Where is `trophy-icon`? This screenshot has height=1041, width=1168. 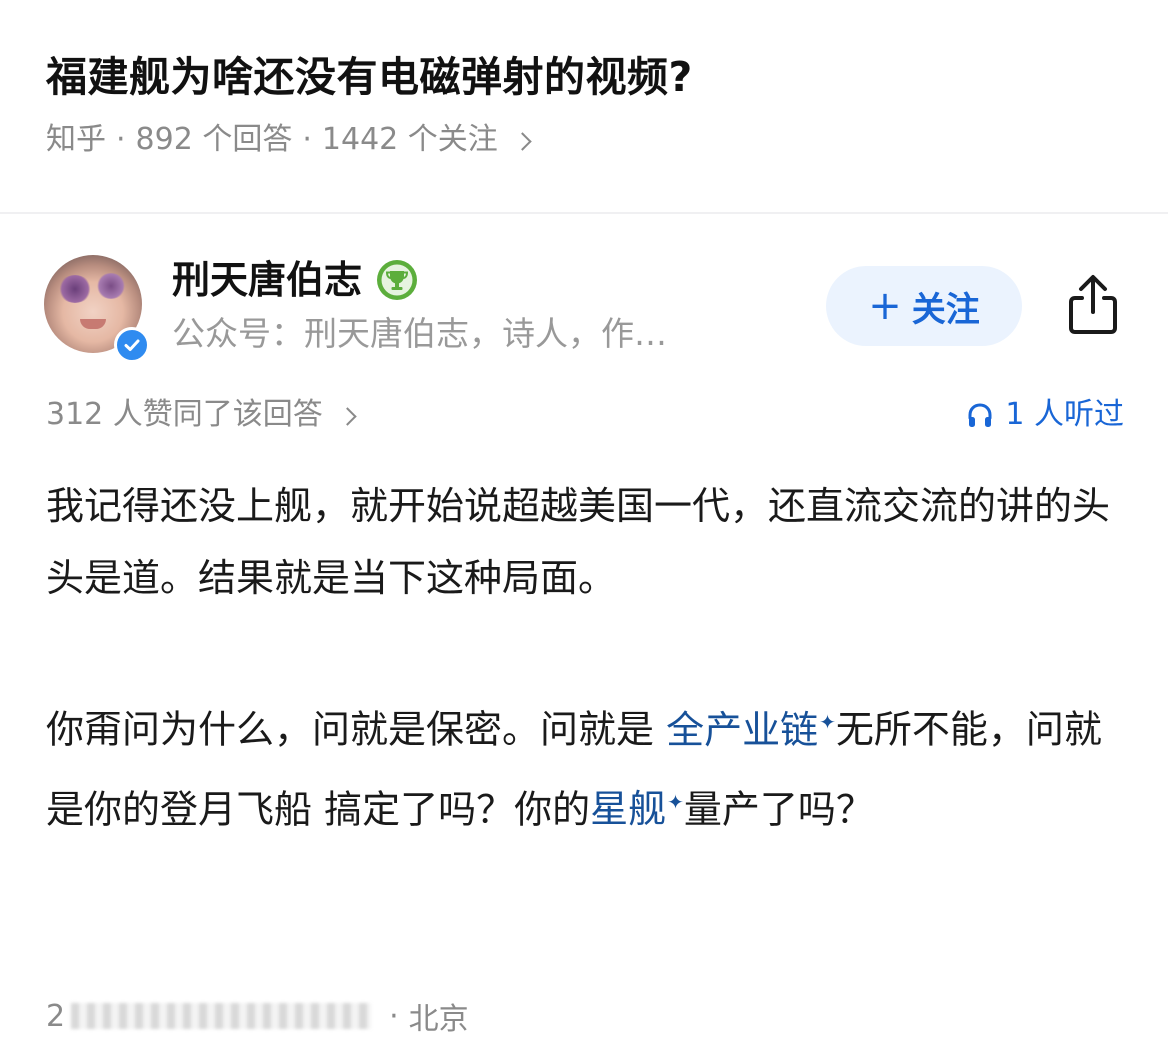
trophy-icon is located at coordinates (397, 280).